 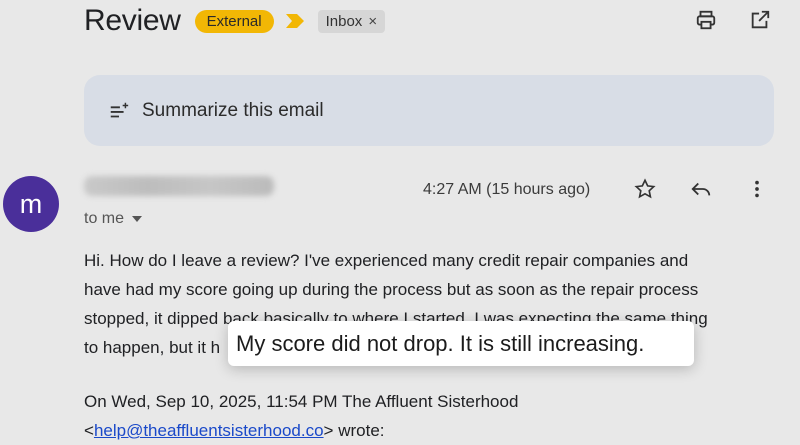 I want to click on chevron-down-icon, so click(x=137, y=219).